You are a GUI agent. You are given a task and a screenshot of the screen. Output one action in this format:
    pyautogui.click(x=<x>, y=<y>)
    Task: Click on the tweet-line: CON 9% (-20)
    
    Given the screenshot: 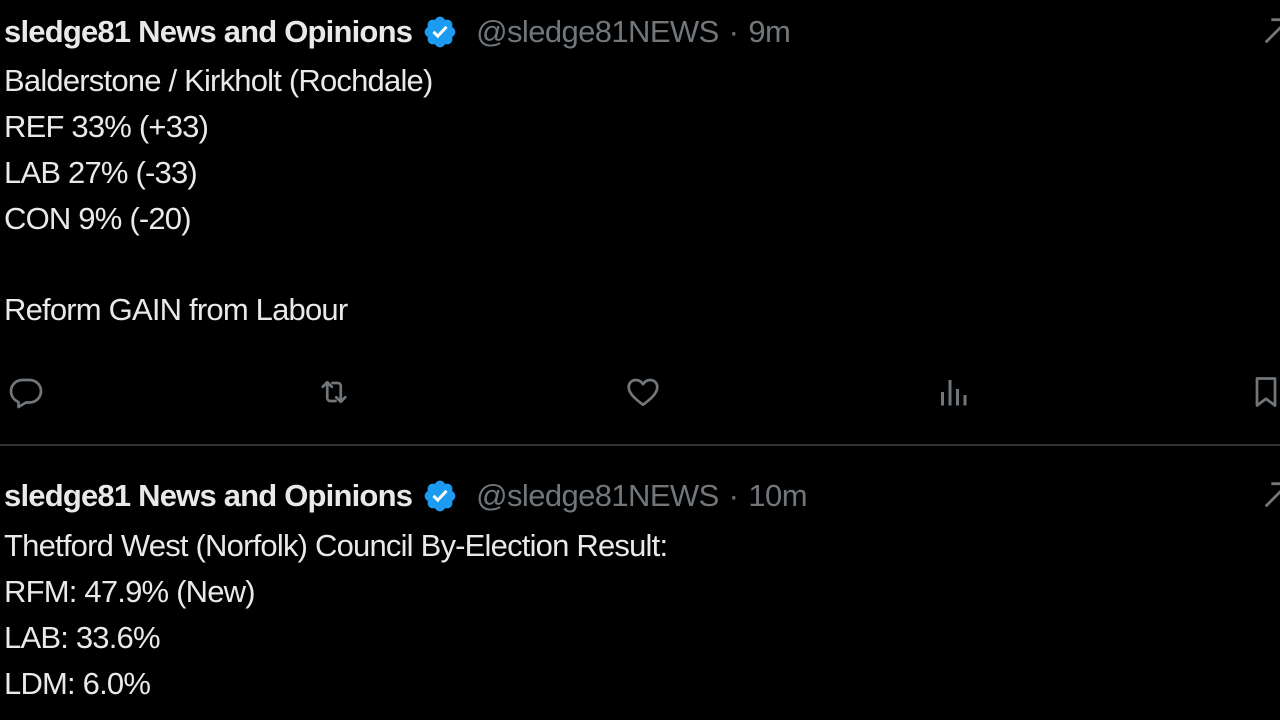 What is the action you would take?
    pyautogui.click(x=98, y=218)
    